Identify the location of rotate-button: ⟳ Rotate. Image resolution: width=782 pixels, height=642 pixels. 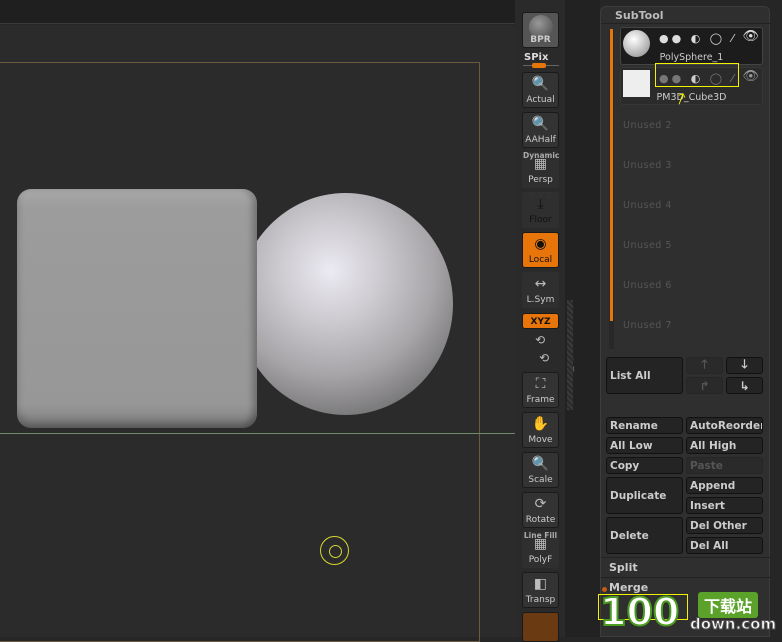
(540, 510).